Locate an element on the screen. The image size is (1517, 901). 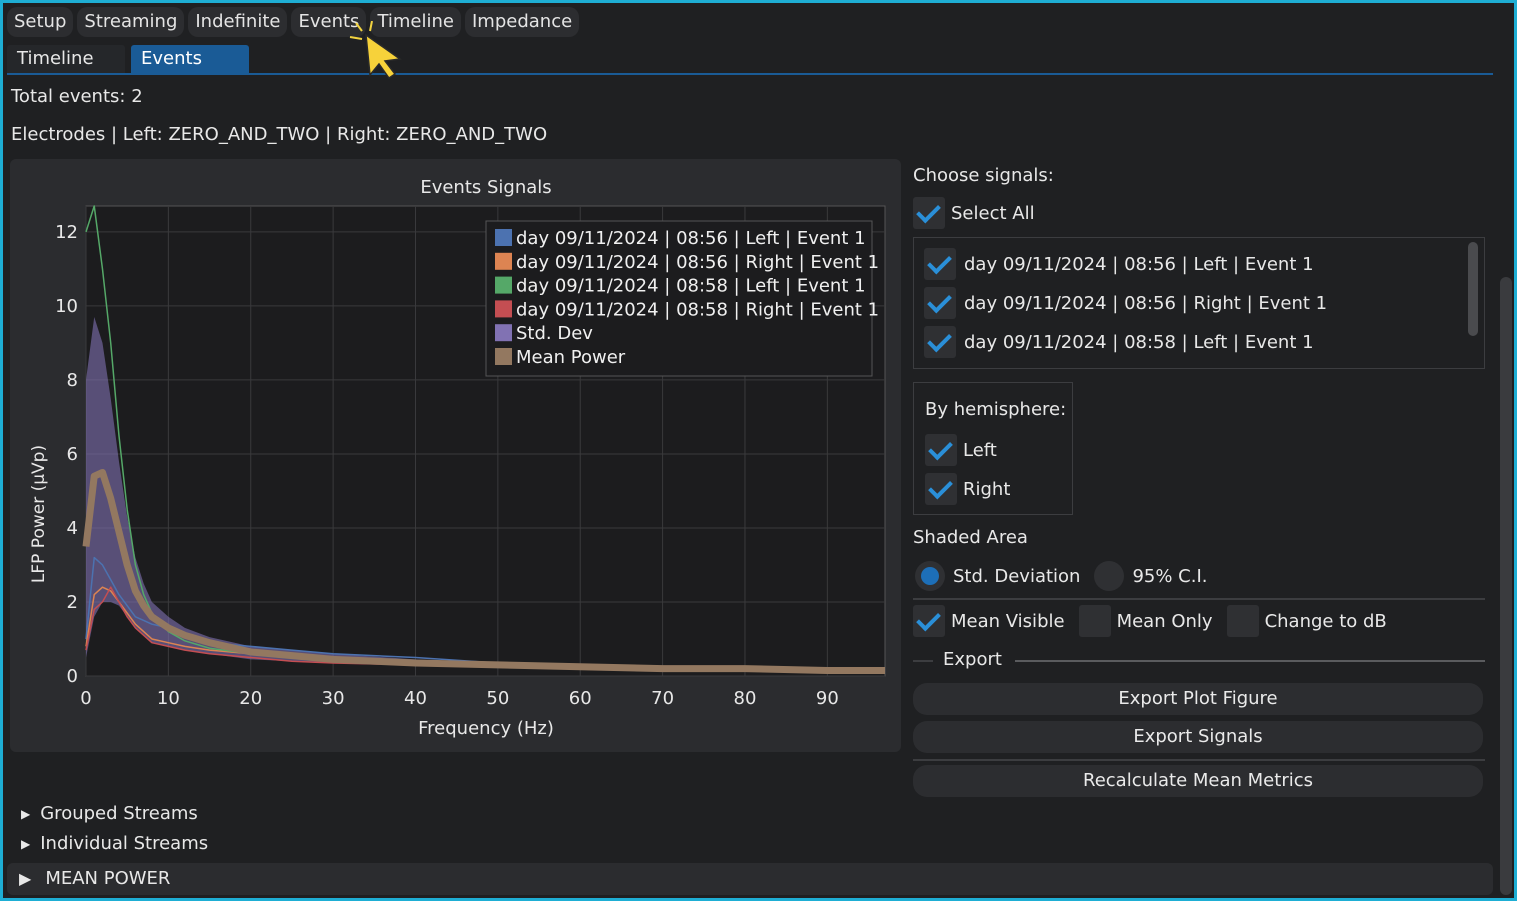
std-deviation-label: Std. Deviation is located at coordinates (1017, 576).